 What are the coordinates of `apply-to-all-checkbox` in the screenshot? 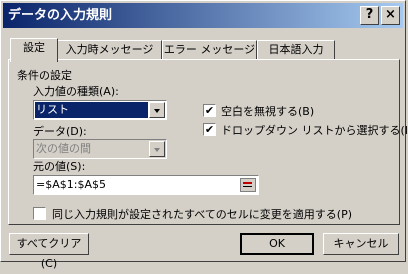 It's located at (39, 213).